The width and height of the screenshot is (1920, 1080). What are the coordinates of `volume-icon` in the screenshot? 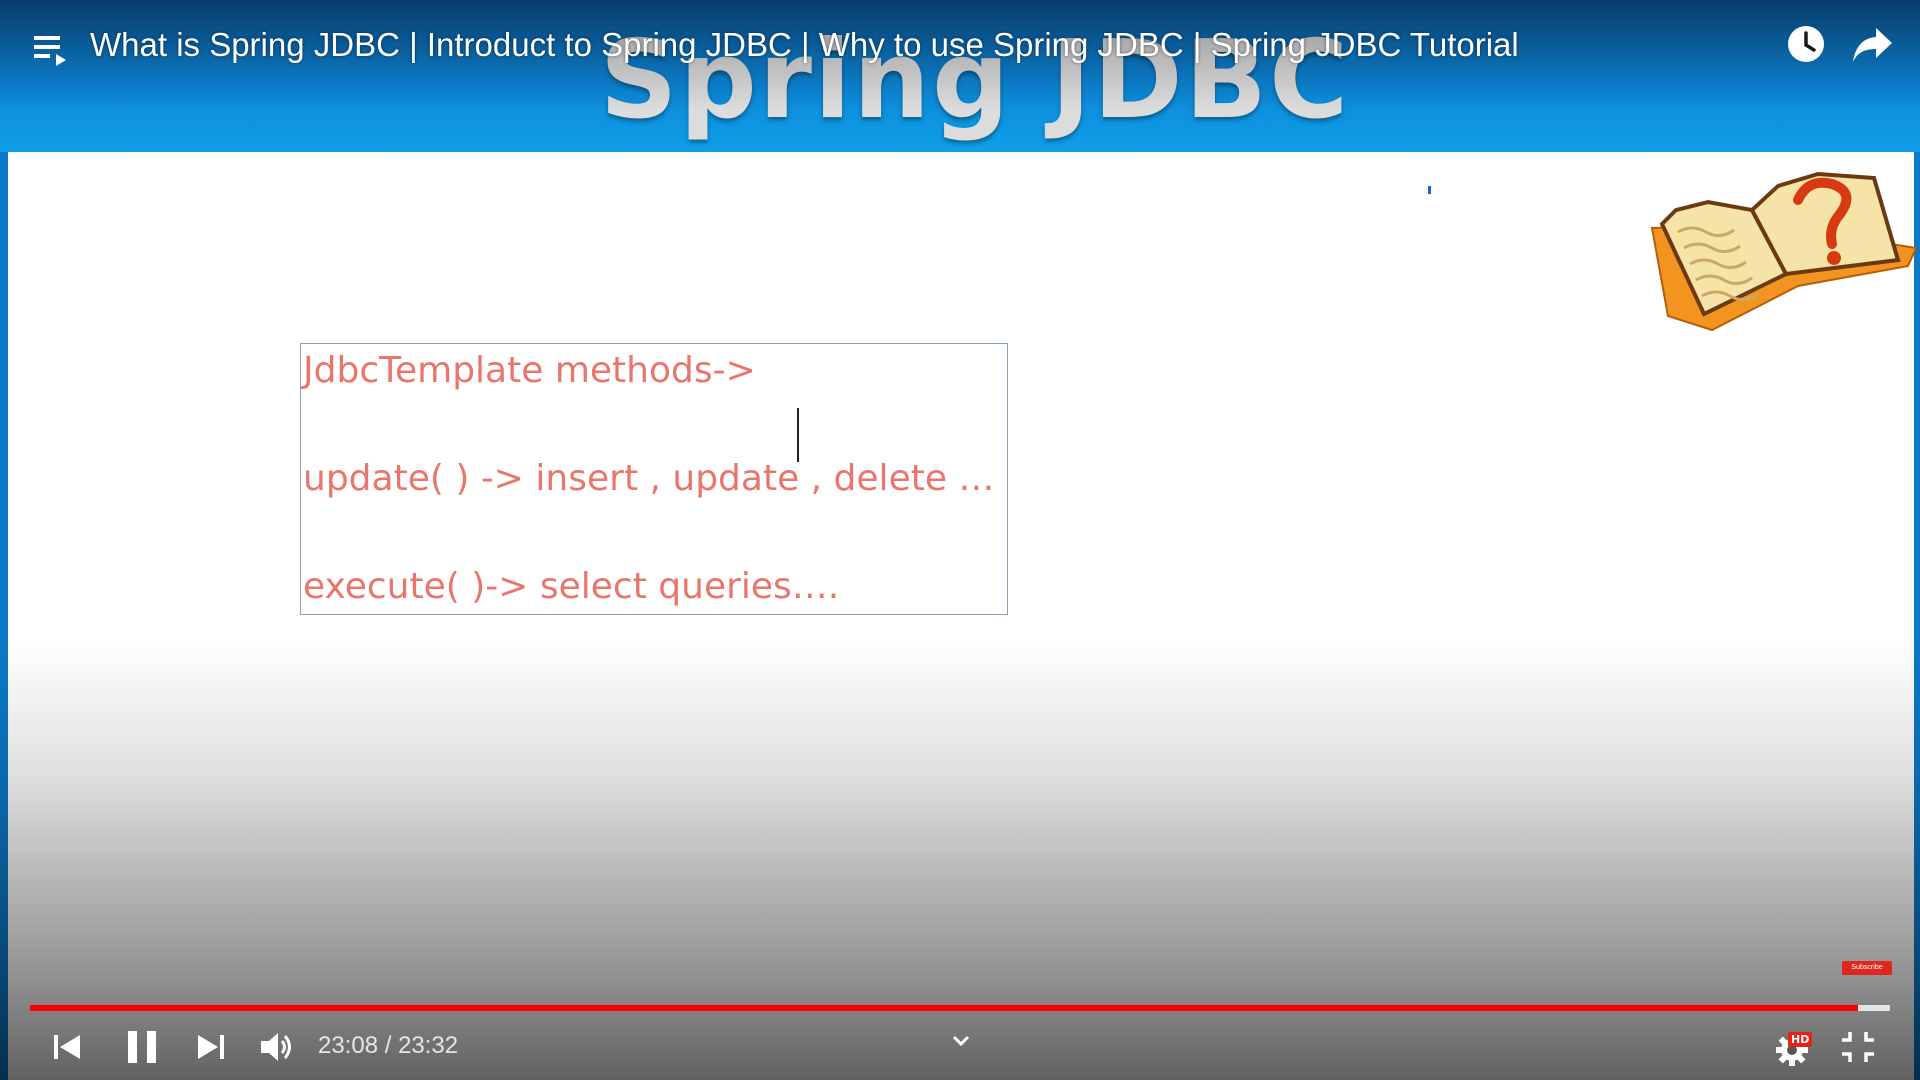 It's located at (277, 1047).